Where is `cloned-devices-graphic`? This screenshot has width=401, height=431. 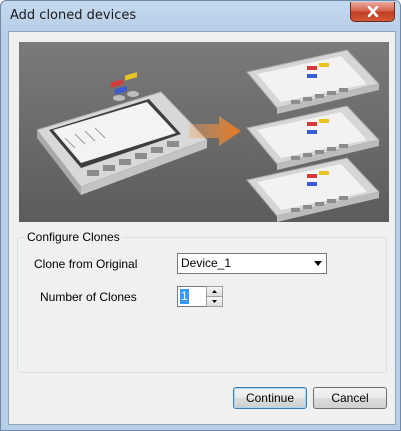 cloned-devices-graphic is located at coordinates (313, 135).